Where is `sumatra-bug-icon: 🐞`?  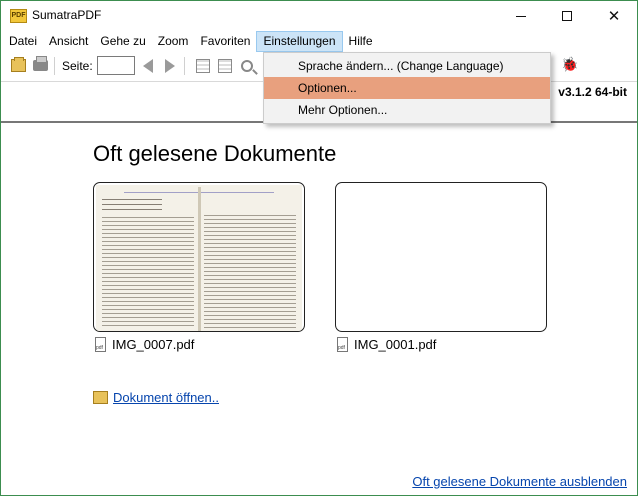
sumatra-bug-icon: 🐞 is located at coordinates (569, 64).